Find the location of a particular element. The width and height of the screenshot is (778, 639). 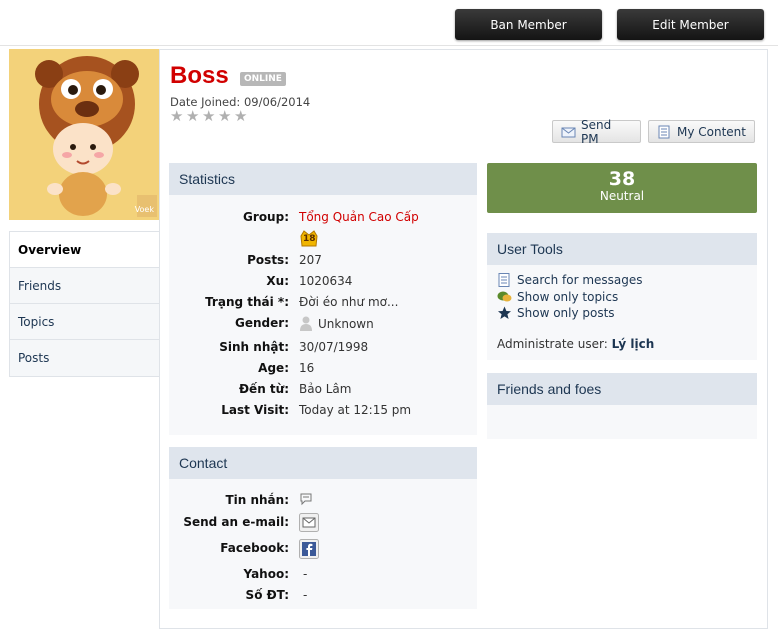

statistics-title: Statistics is located at coordinates (323, 179).